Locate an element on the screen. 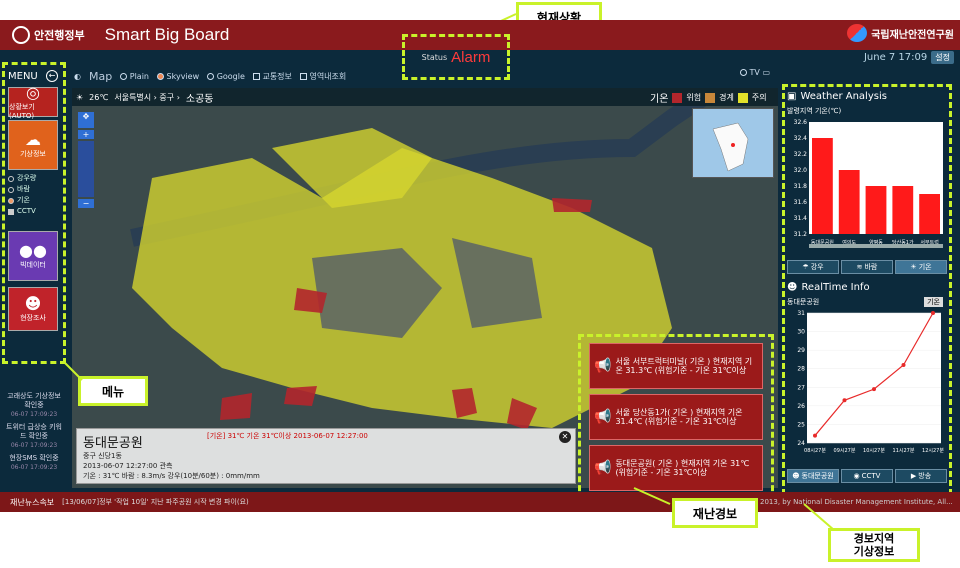 The width and height of the screenshot is (960, 568). weather-analysis-title: Weather Analysis is located at coordinates (843, 96).